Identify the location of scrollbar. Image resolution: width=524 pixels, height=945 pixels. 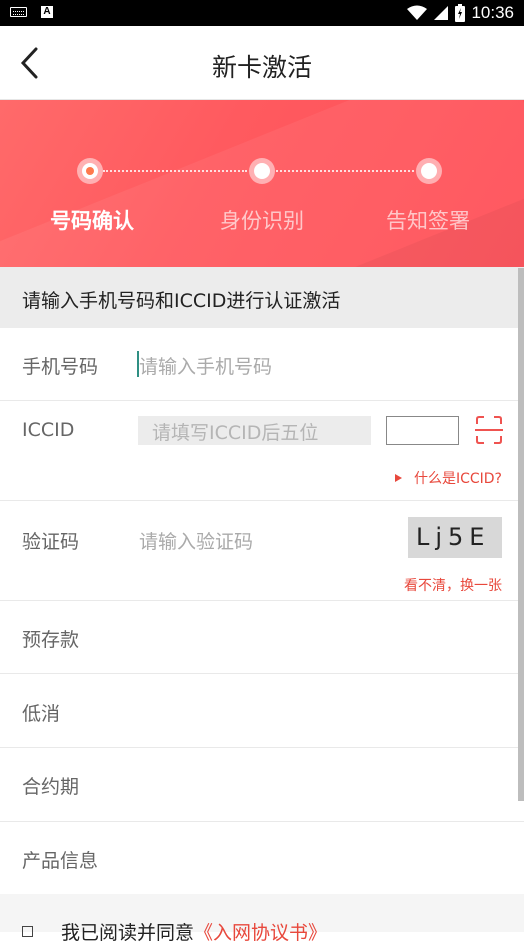
(521, 534).